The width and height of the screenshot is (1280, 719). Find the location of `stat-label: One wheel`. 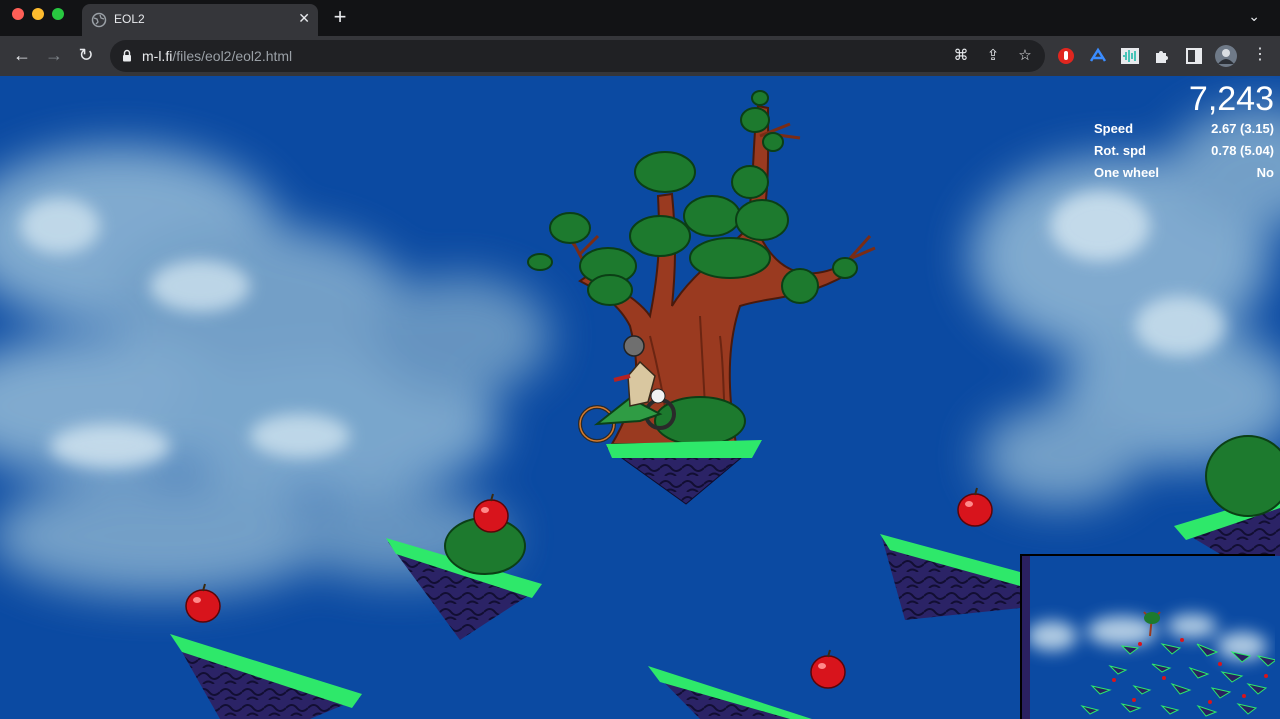

stat-label: One wheel is located at coordinates (1127, 172).